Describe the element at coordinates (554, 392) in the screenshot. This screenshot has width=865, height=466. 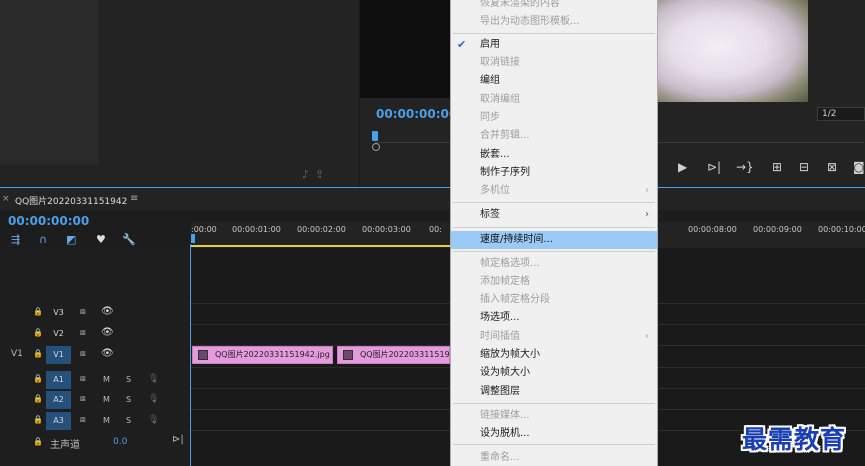
I see `menu-item: 调整图层` at that location.